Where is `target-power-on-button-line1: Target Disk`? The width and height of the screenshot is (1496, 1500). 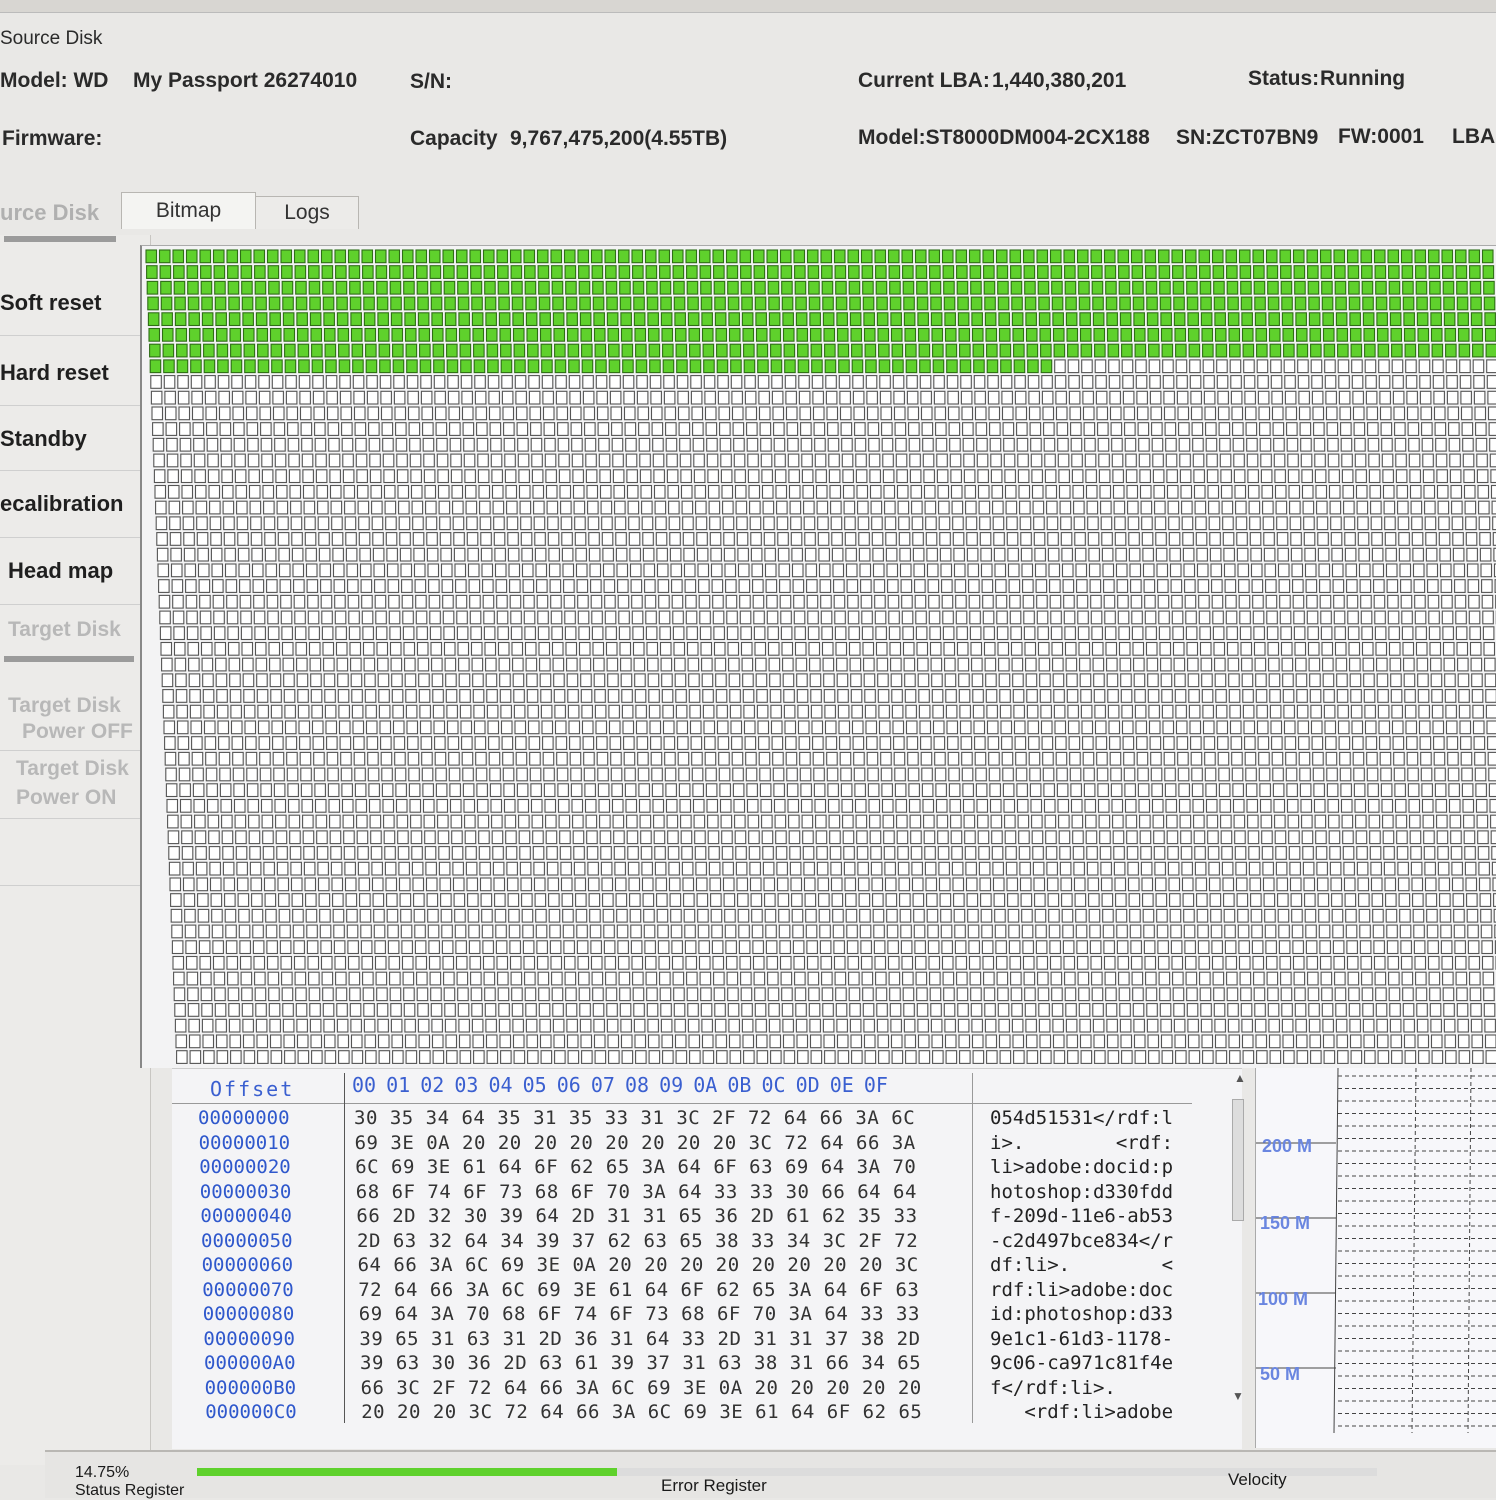 target-power-on-button-line1: Target Disk is located at coordinates (86, 769).